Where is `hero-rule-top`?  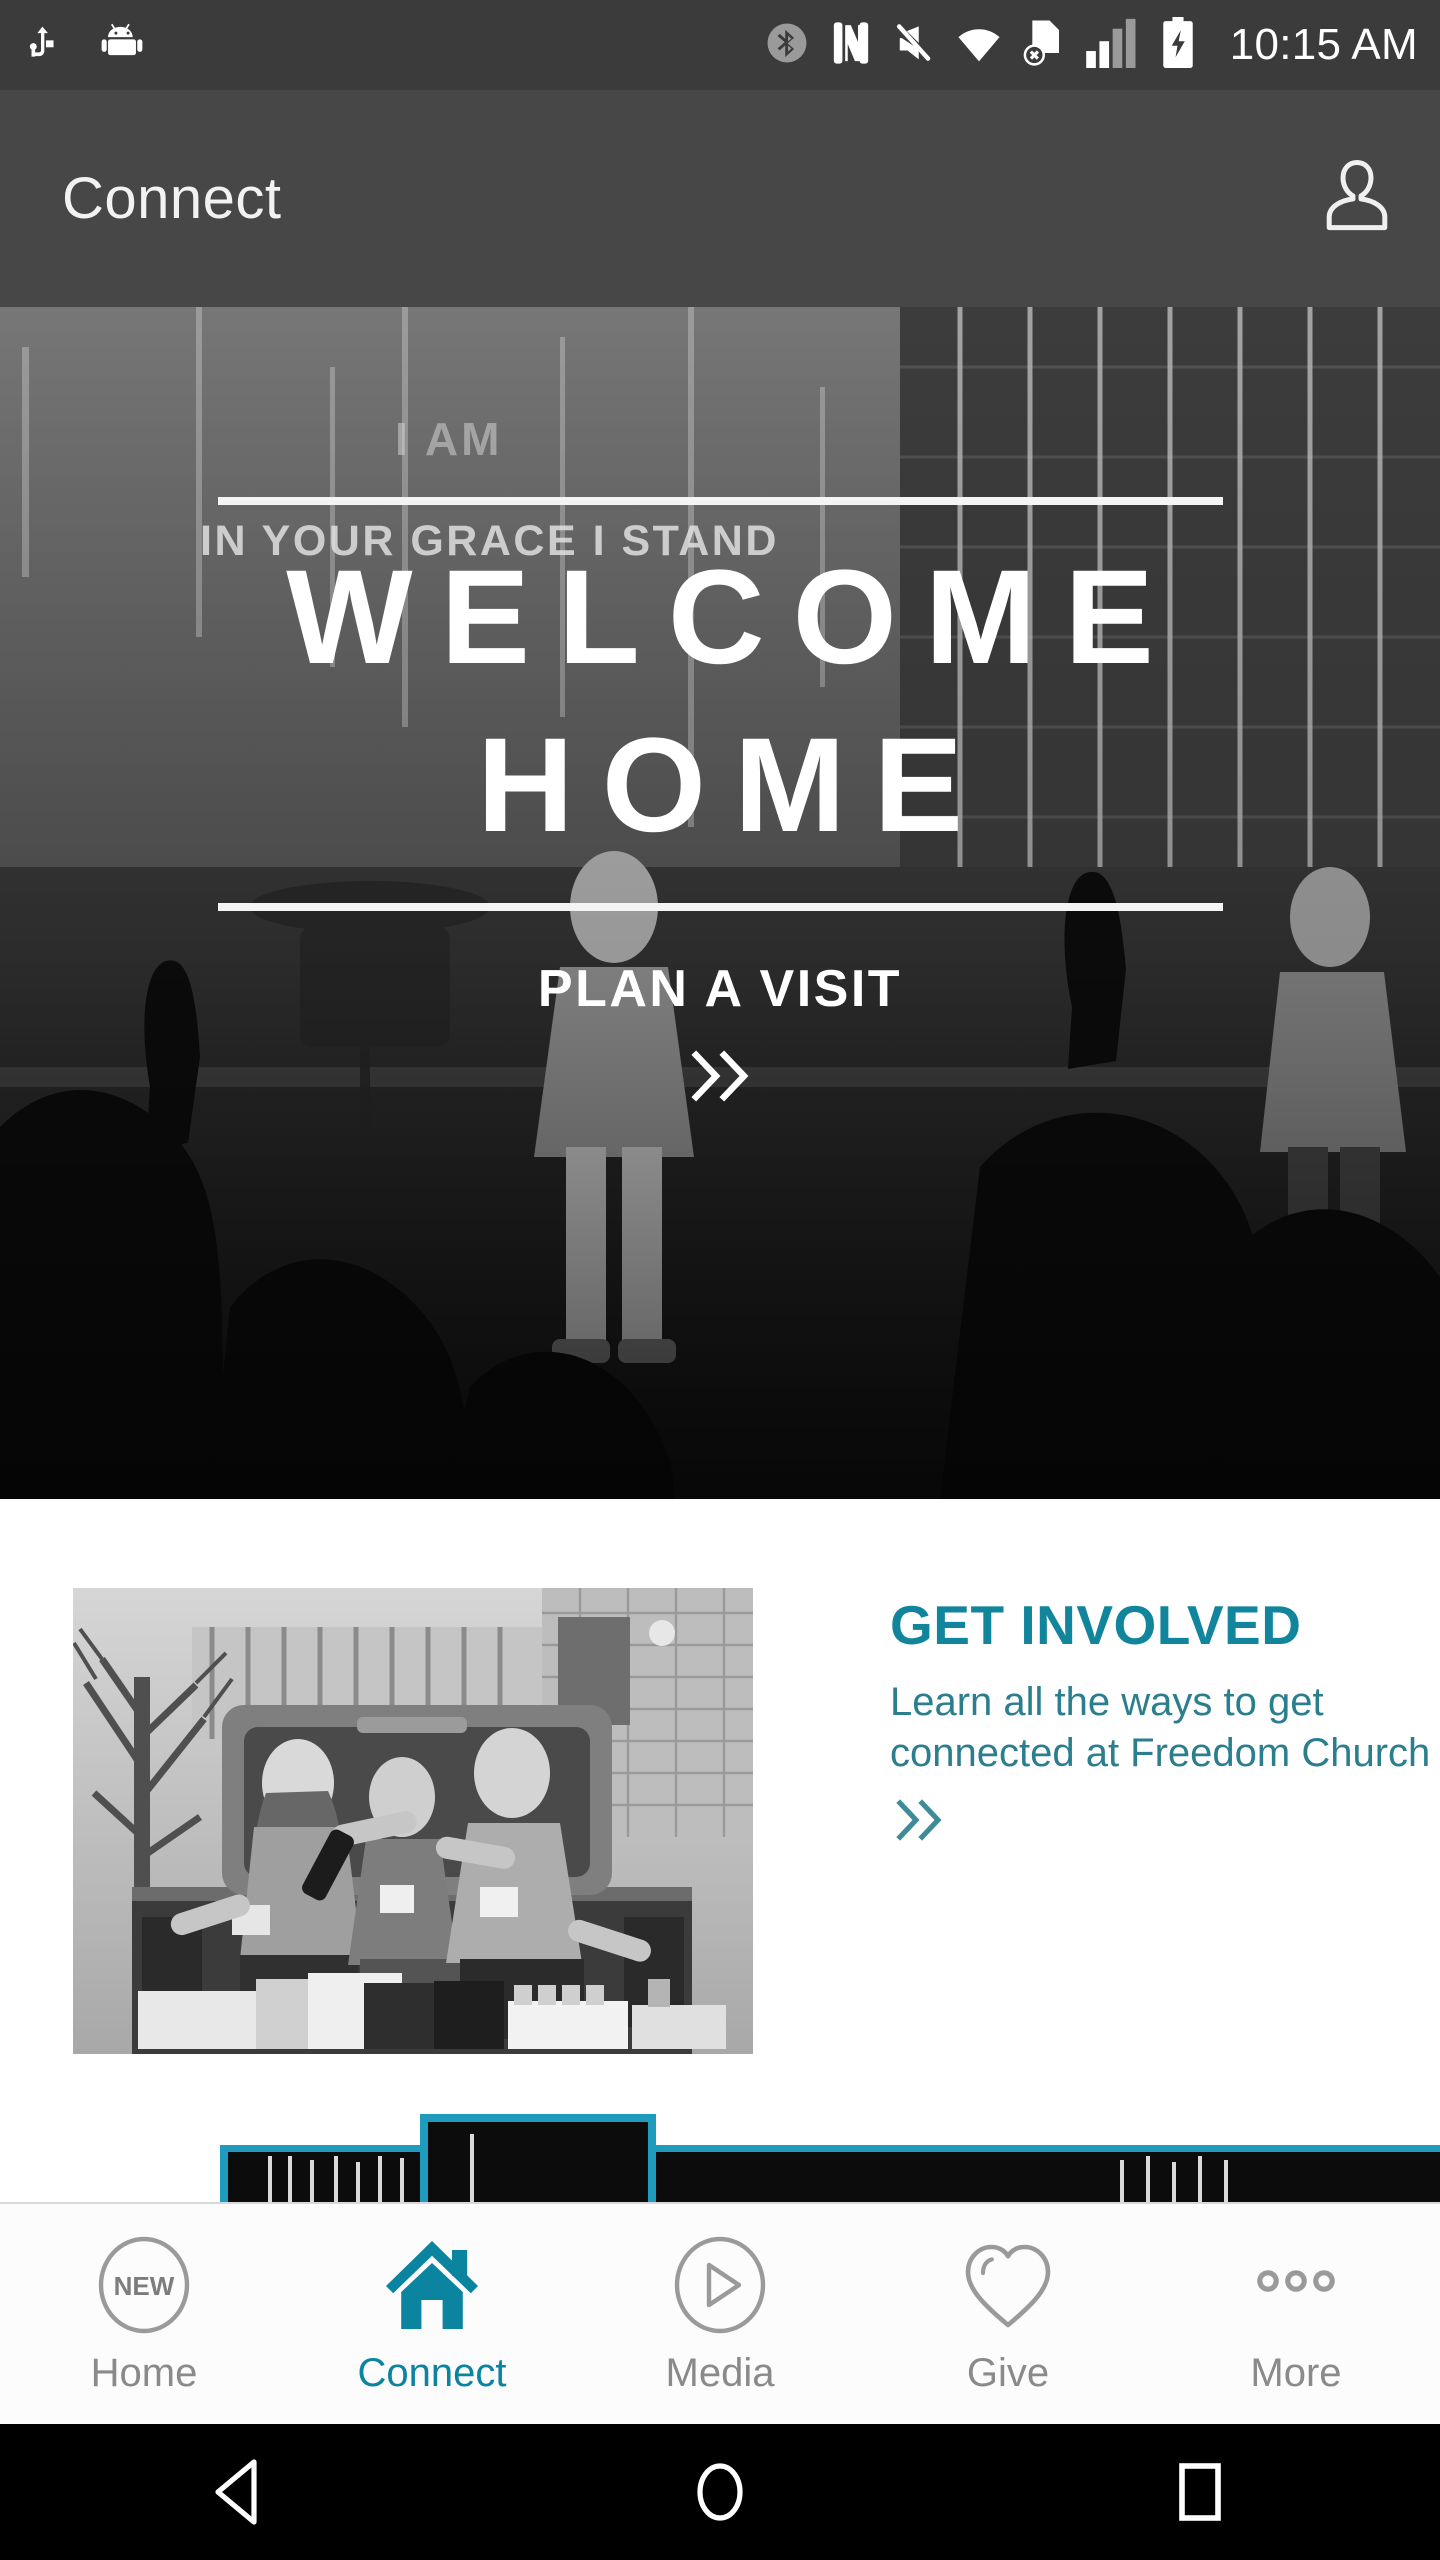
hero-rule-top is located at coordinates (720, 501).